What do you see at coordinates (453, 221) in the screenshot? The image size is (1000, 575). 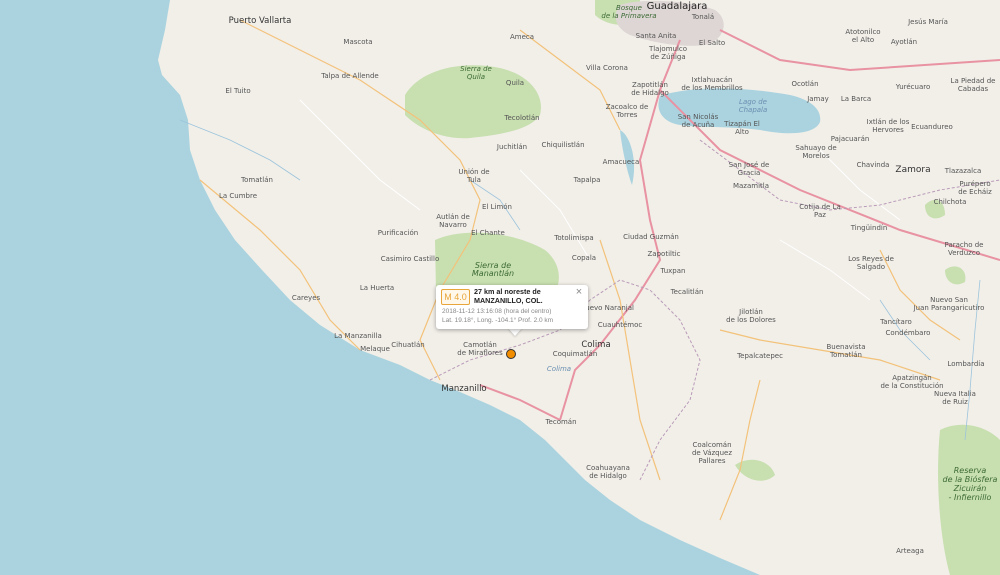 I see `label-autlan: Autlán de Navarro` at bounding box center [453, 221].